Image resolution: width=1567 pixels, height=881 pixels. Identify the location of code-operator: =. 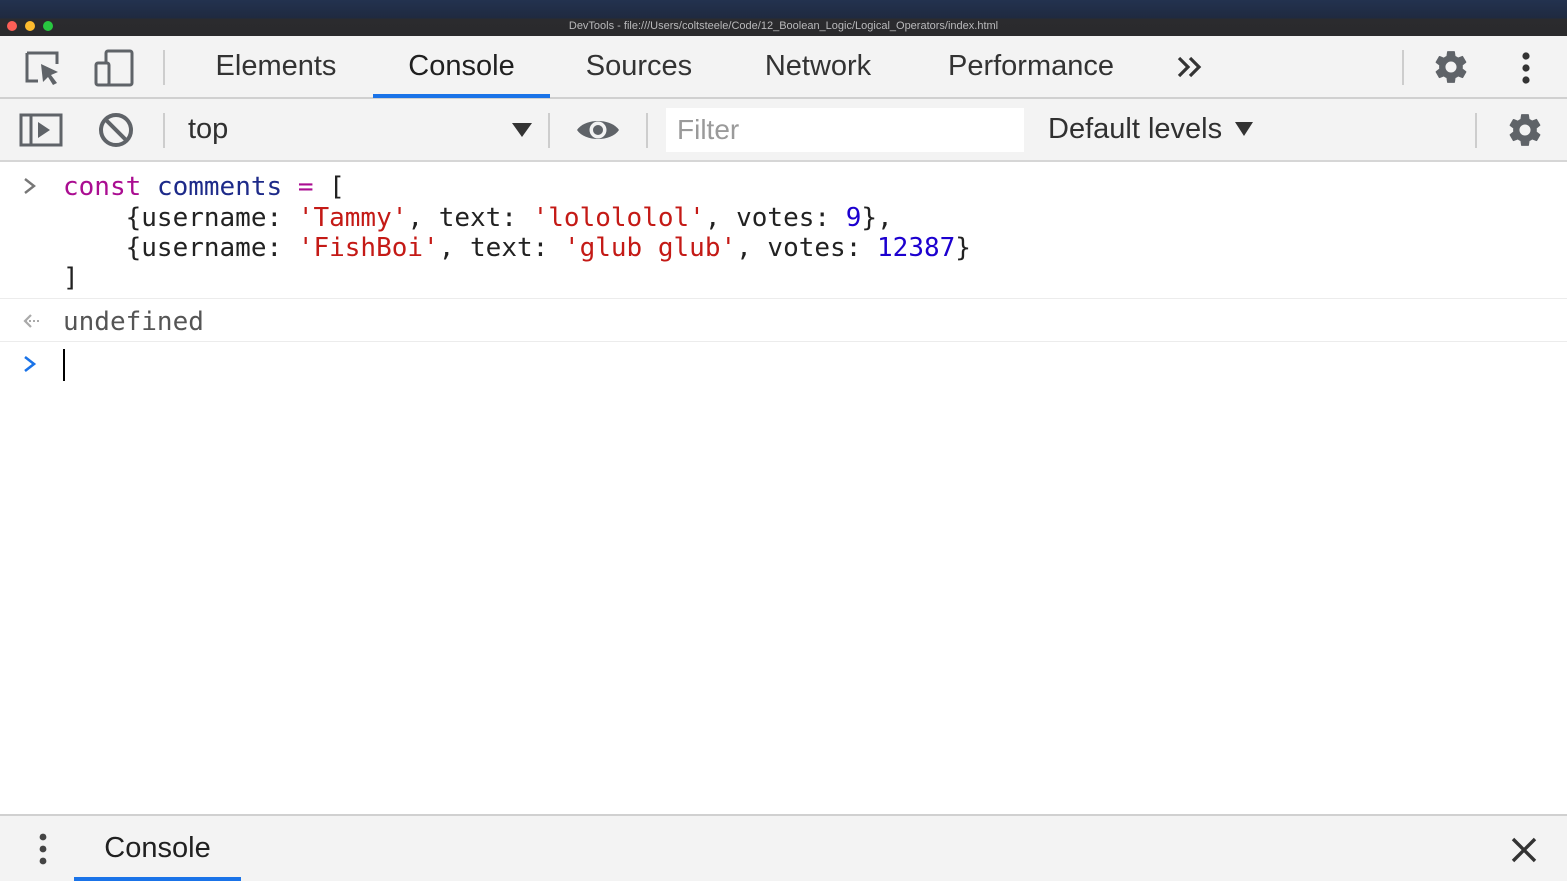
(305, 187).